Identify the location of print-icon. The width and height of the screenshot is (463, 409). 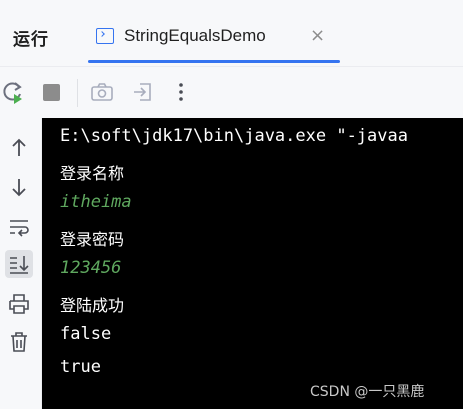
(19, 304).